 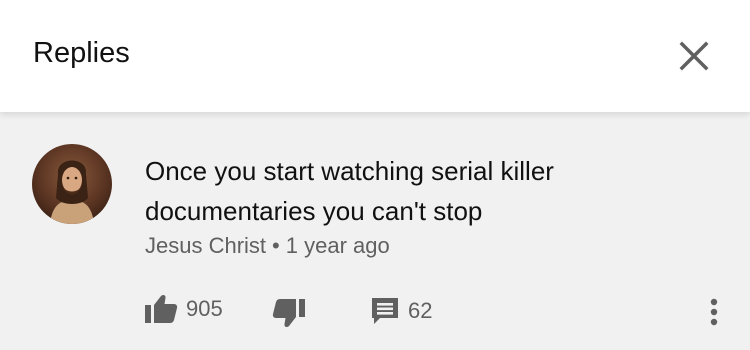 I want to click on like-count: 905, so click(x=204, y=308).